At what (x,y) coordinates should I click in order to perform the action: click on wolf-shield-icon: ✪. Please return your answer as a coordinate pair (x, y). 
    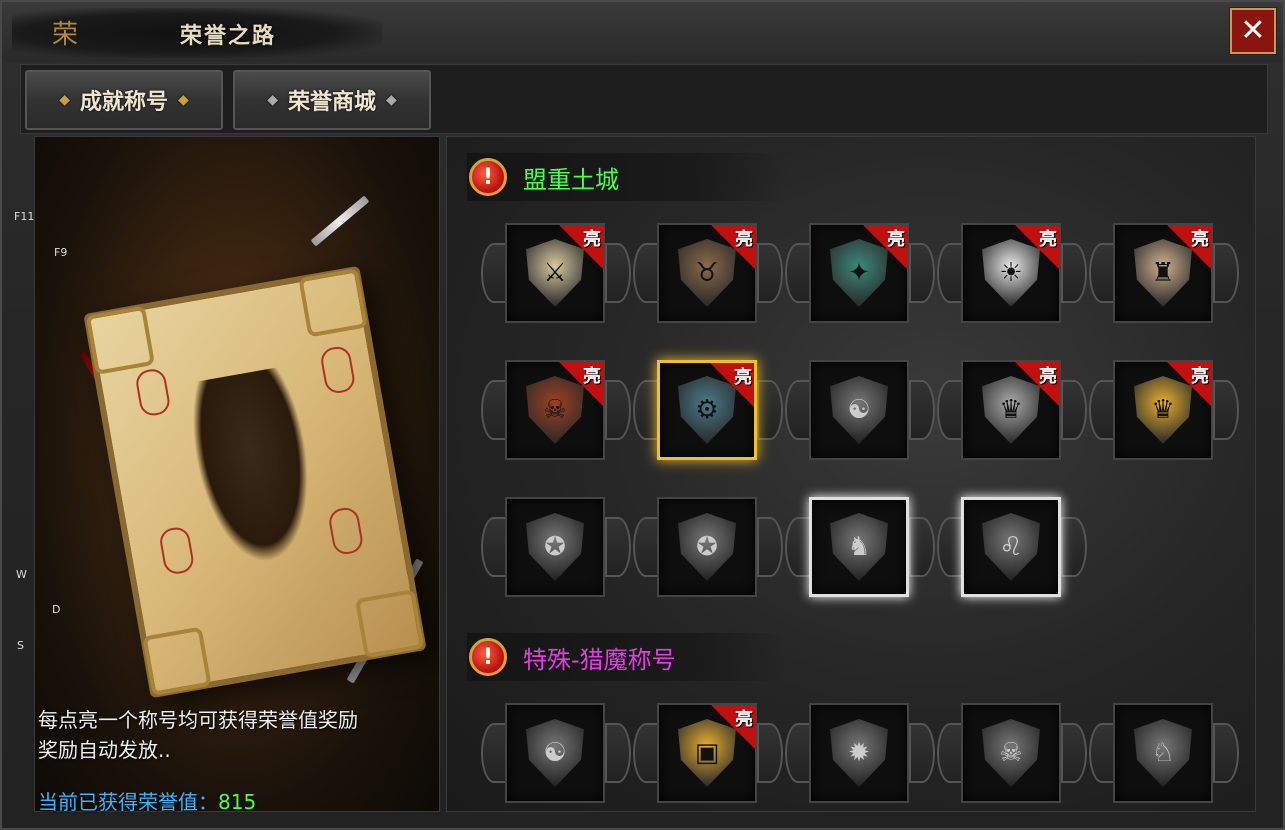
    Looking at the image, I should click on (555, 547).